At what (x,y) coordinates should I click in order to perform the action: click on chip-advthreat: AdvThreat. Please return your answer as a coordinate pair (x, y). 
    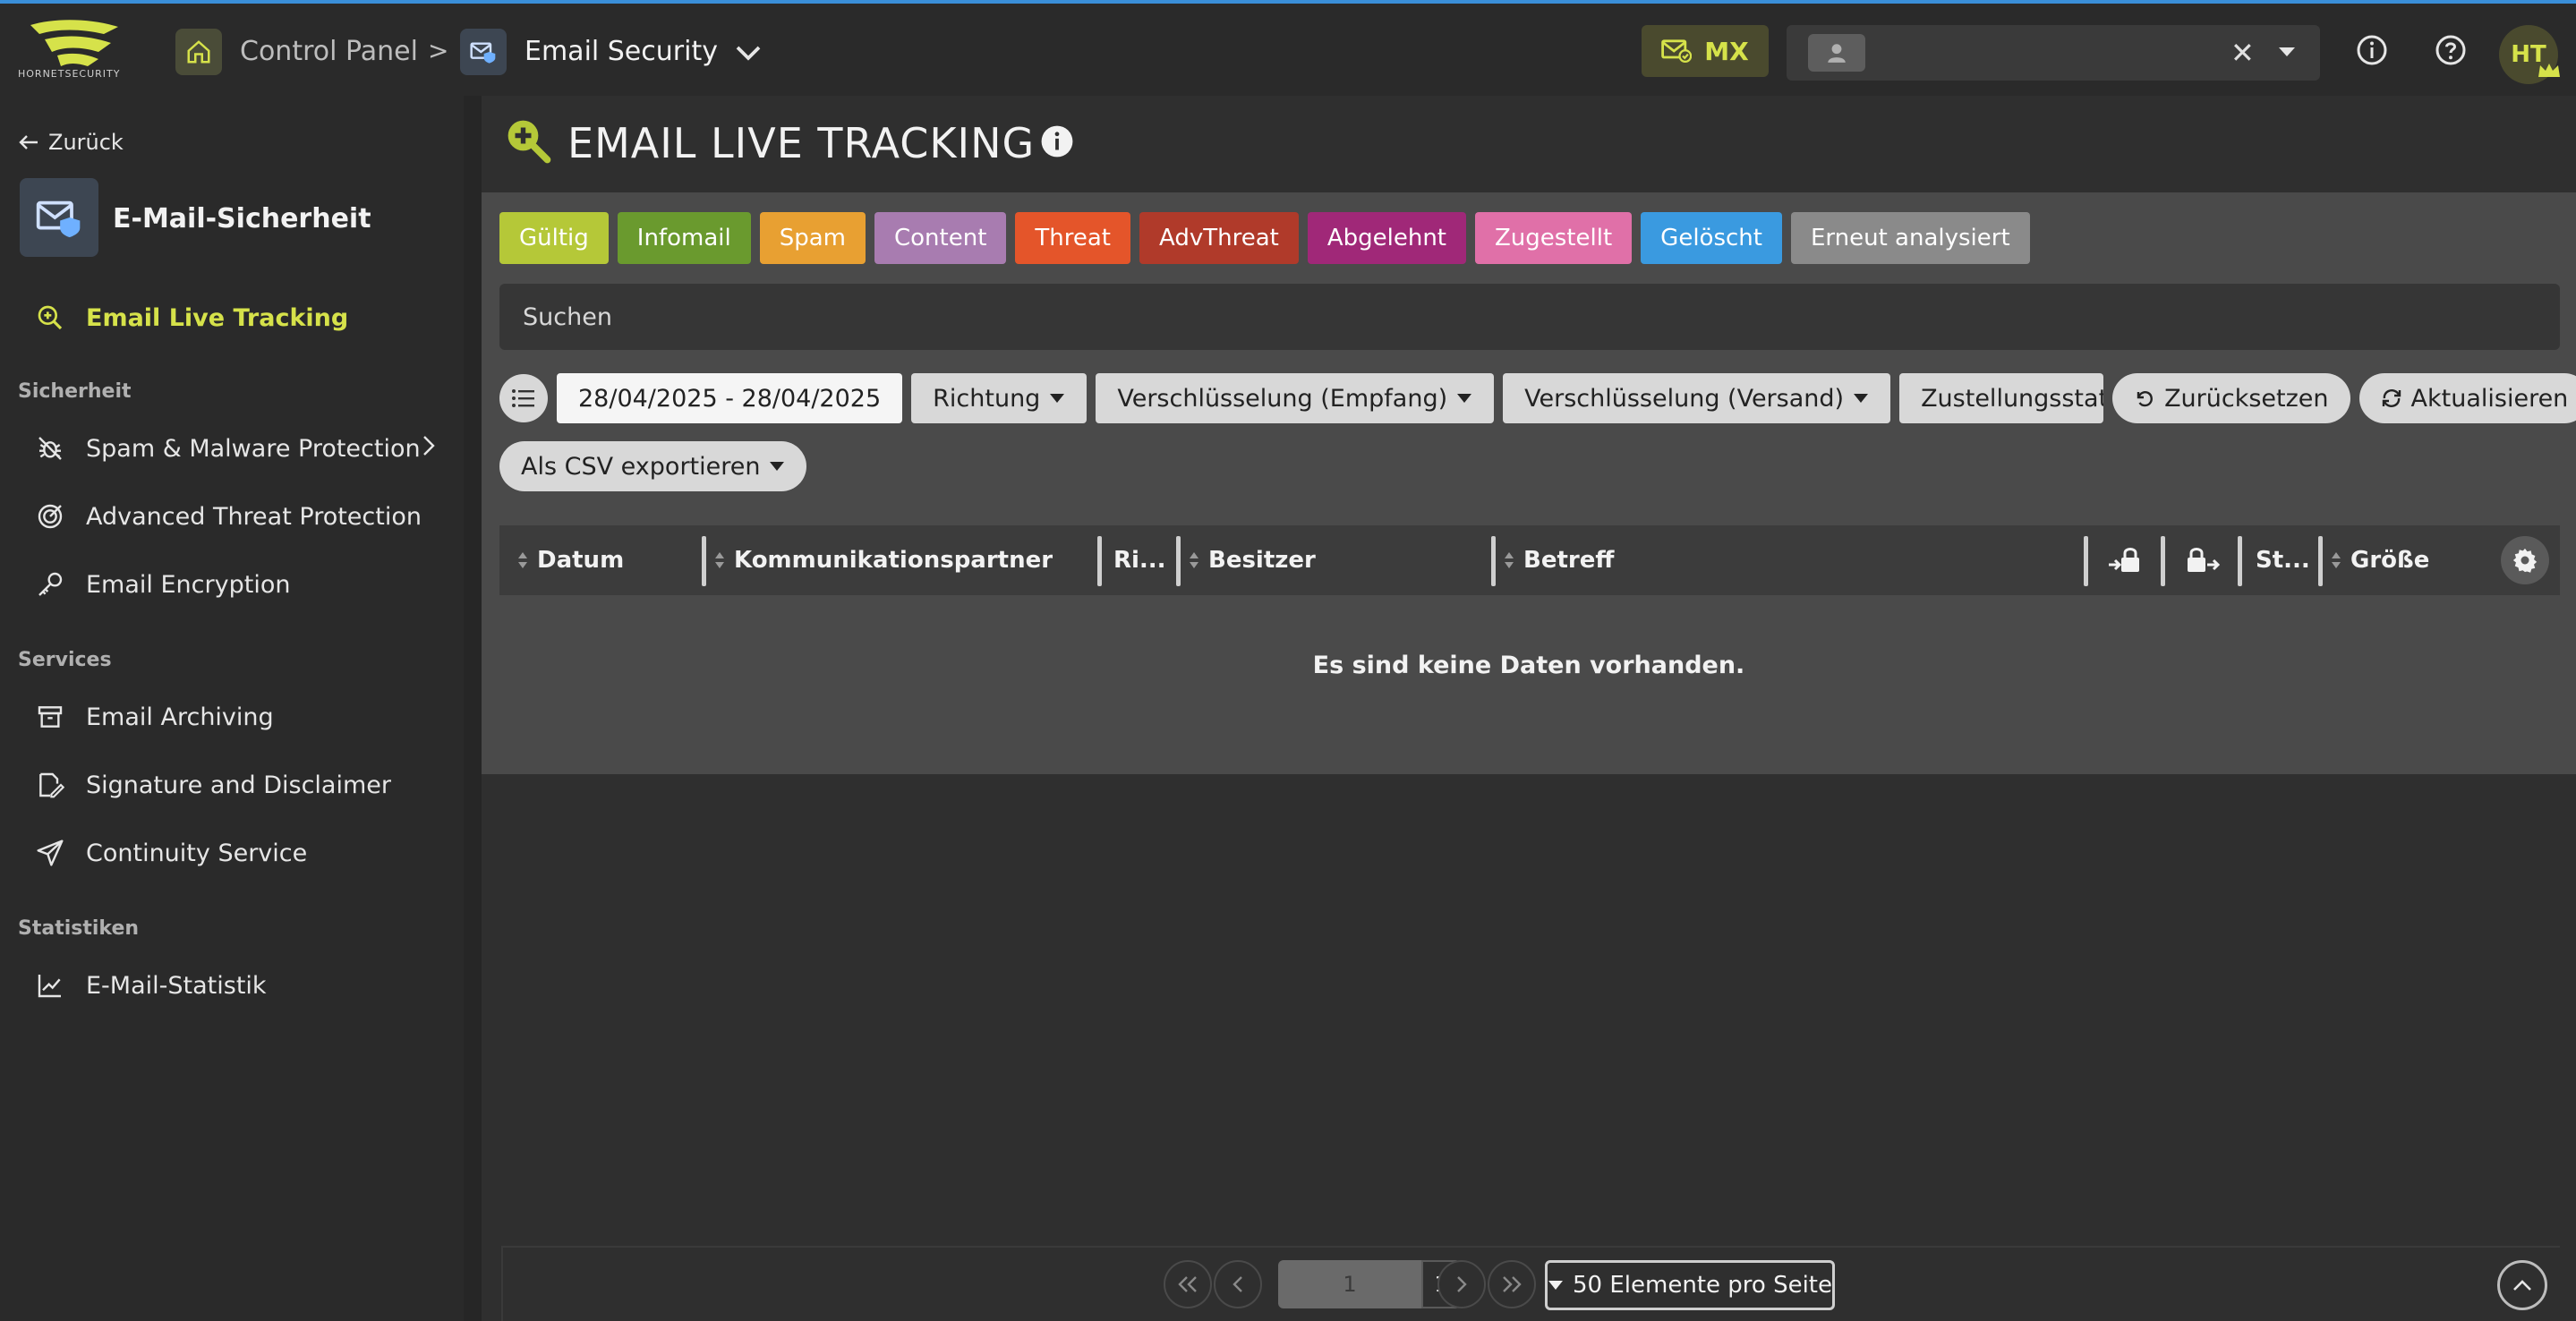
    Looking at the image, I should click on (1219, 238).